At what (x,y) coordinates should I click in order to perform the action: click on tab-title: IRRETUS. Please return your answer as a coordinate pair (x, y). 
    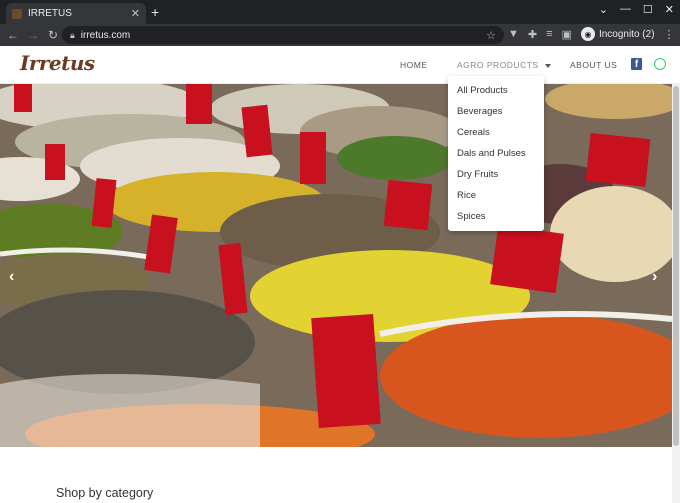
    Looking at the image, I should click on (50, 13).